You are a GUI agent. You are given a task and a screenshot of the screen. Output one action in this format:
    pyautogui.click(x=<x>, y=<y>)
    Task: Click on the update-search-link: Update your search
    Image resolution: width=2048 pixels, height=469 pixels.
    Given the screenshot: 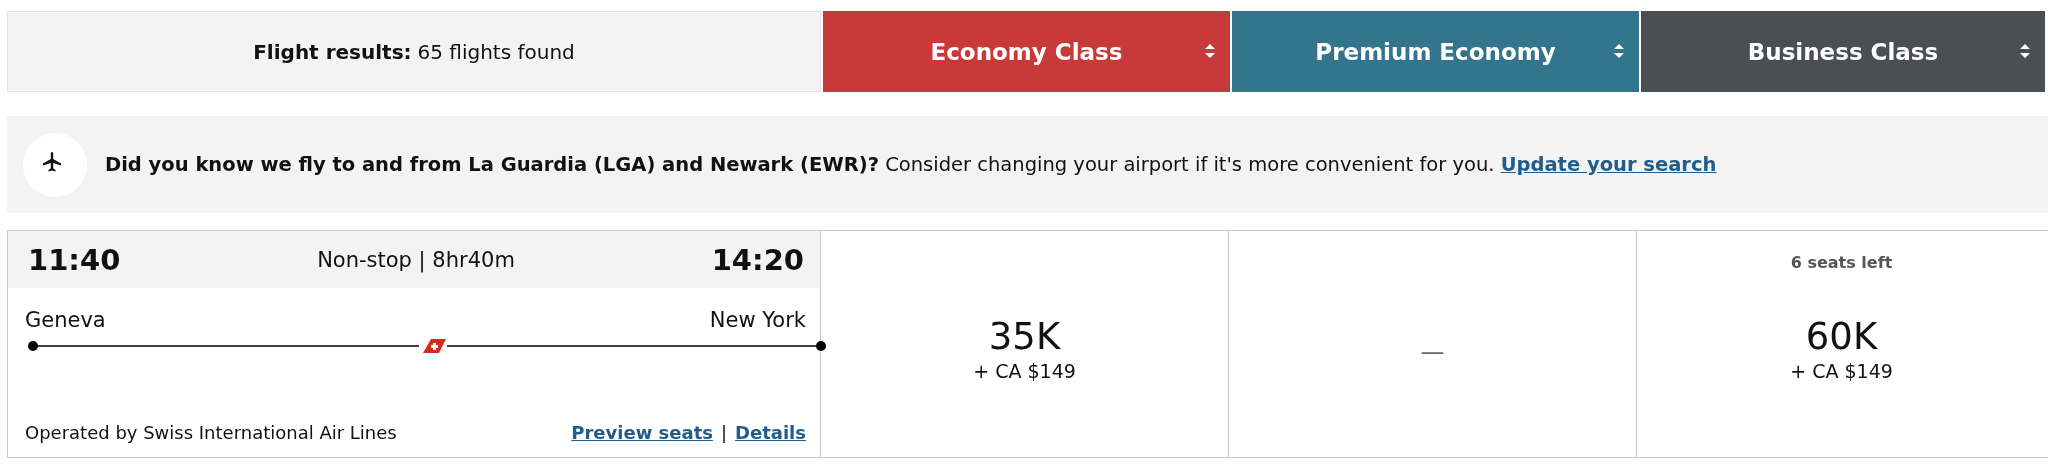 What is the action you would take?
    pyautogui.click(x=1608, y=164)
    